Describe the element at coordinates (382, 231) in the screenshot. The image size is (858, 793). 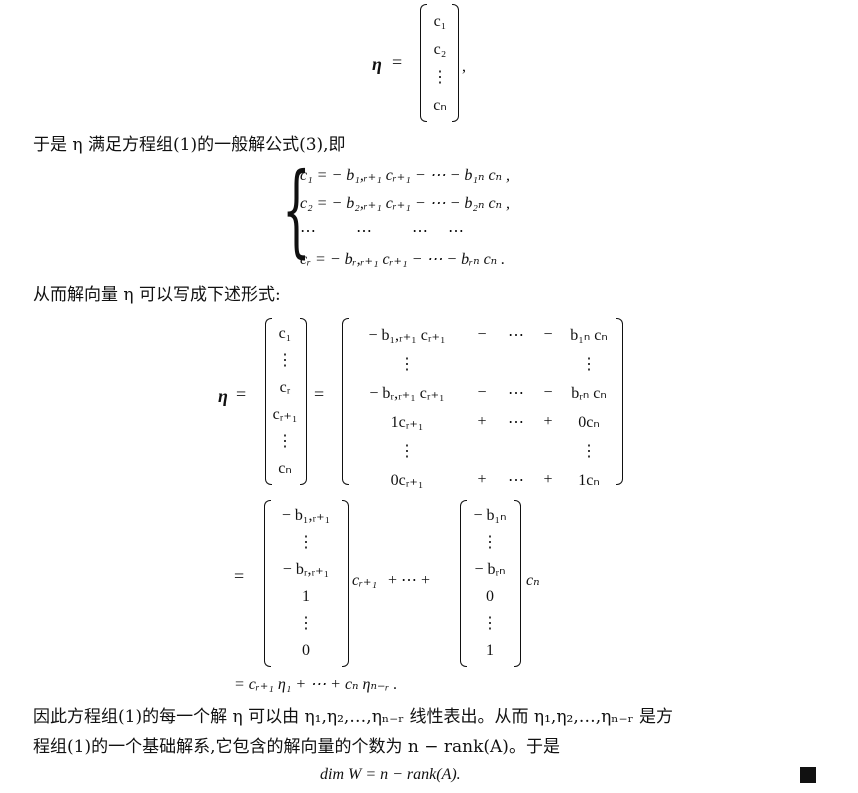
I see `system-row: ⋯ ⋯ ⋯ ⋯` at that location.